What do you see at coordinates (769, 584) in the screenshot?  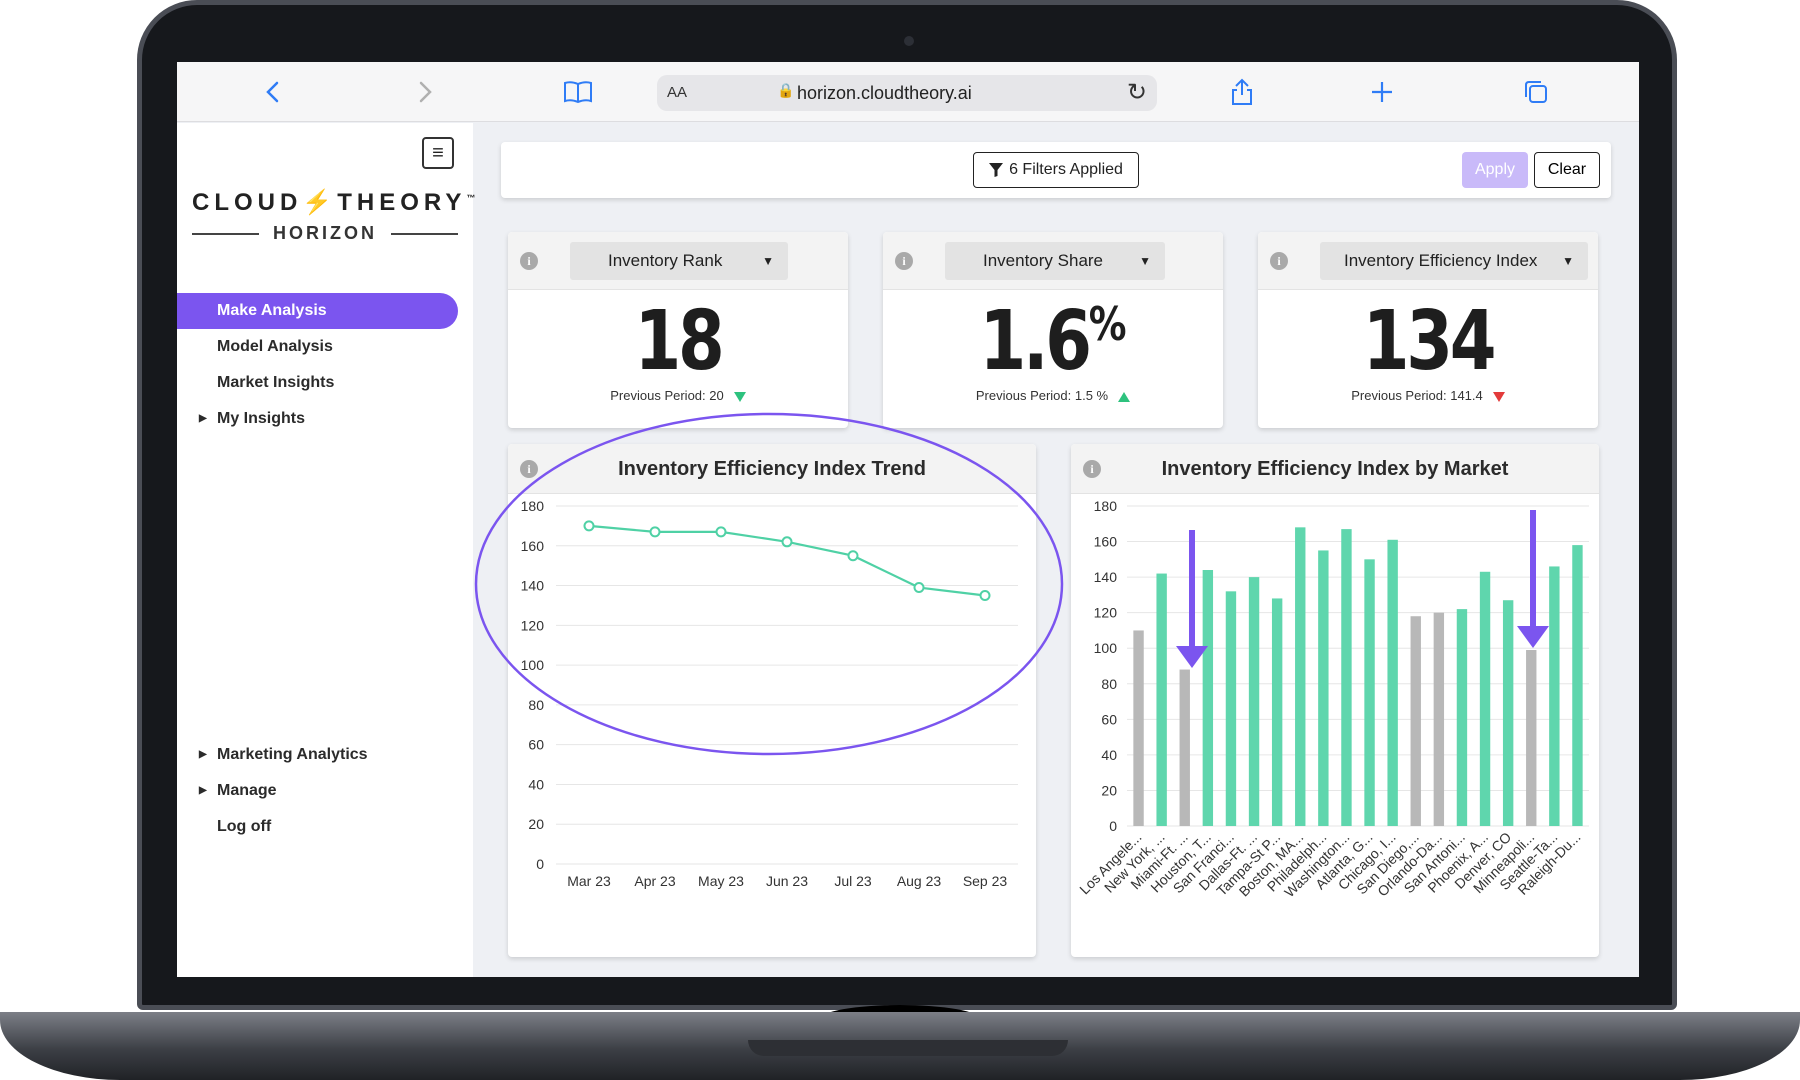 I see `highlight-ellipse` at bounding box center [769, 584].